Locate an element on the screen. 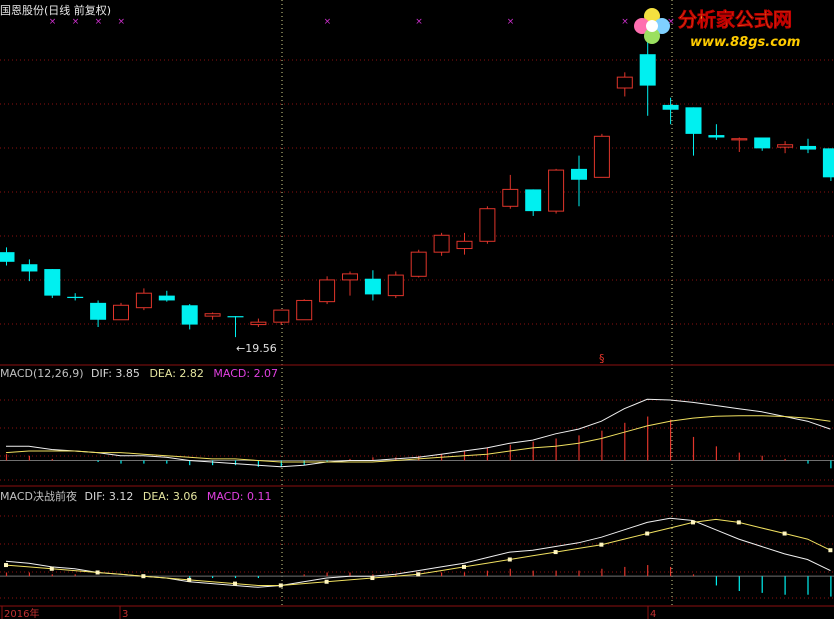 The width and height of the screenshot is (834, 619). stock-title: 国恩股份(日线 前复权) is located at coordinates (56, 10).